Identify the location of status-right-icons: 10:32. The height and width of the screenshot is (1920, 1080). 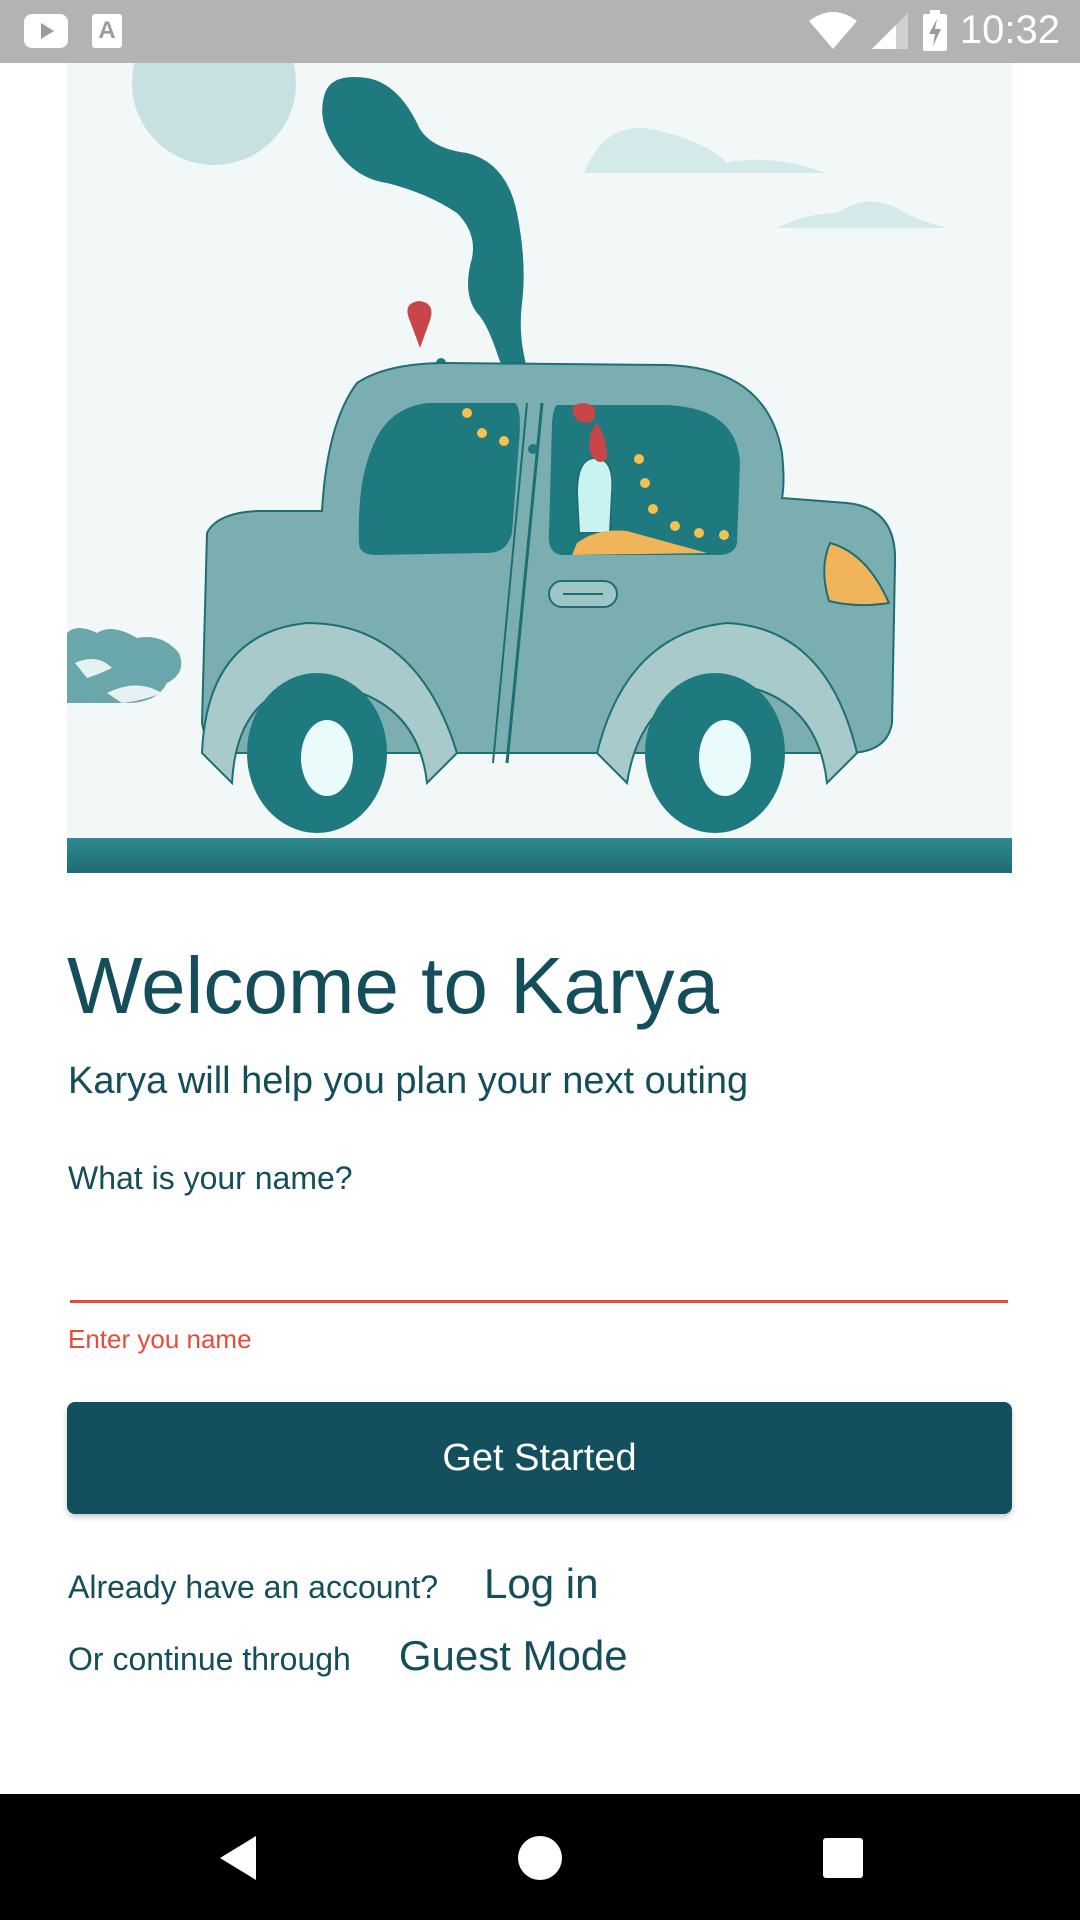
(934, 30).